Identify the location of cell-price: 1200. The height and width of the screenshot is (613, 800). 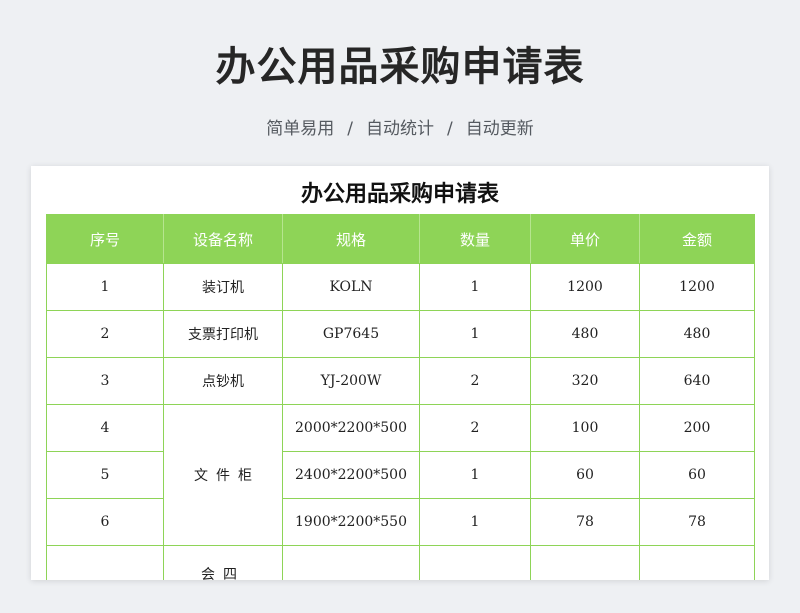
(585, 287).